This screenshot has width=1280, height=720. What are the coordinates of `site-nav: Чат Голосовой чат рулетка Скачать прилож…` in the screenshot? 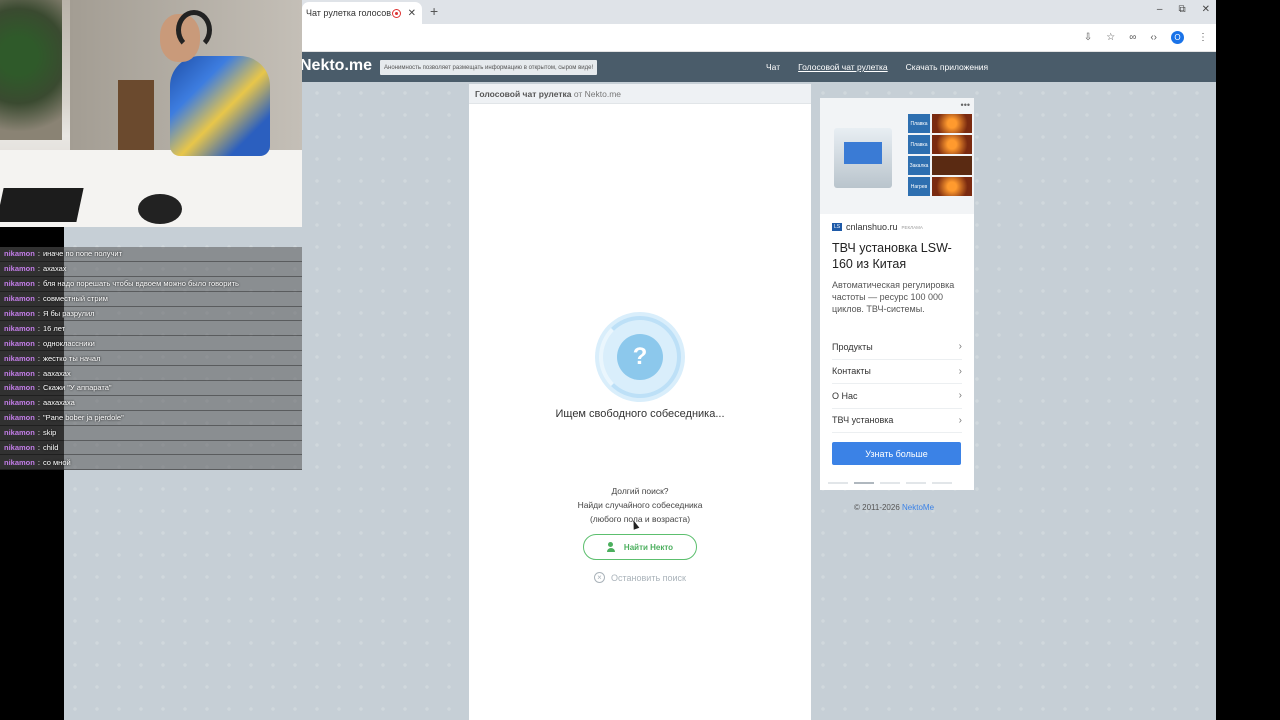 It's located at (877, 67).